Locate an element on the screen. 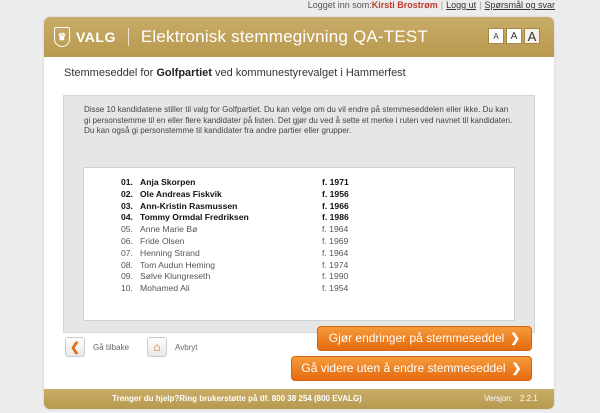 The image size is (600, 413). cancel-label: Avbryt is located at coordinates (186, 347).